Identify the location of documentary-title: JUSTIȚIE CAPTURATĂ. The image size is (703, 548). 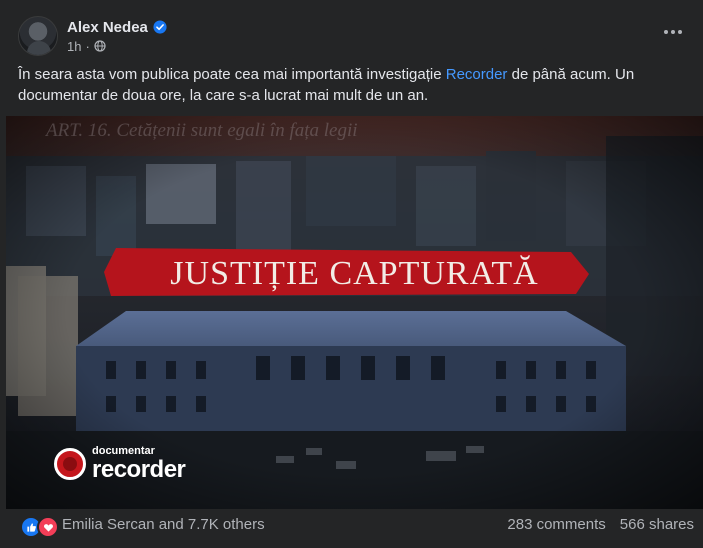
(354, 273).